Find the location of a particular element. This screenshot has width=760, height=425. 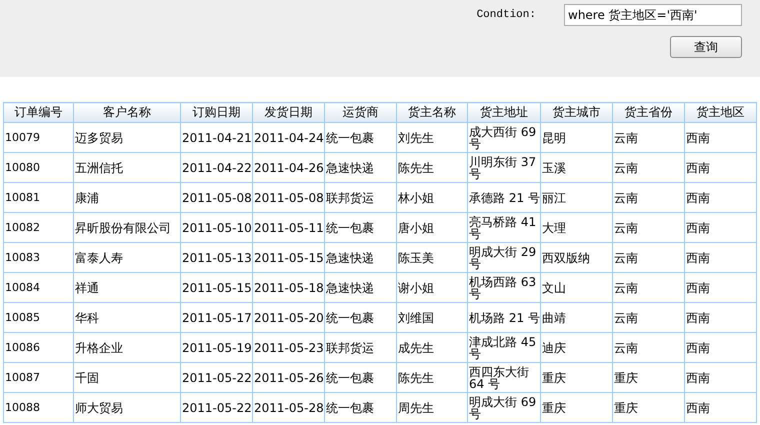

table-cell: 10083 is located at coordinates (39, 257).